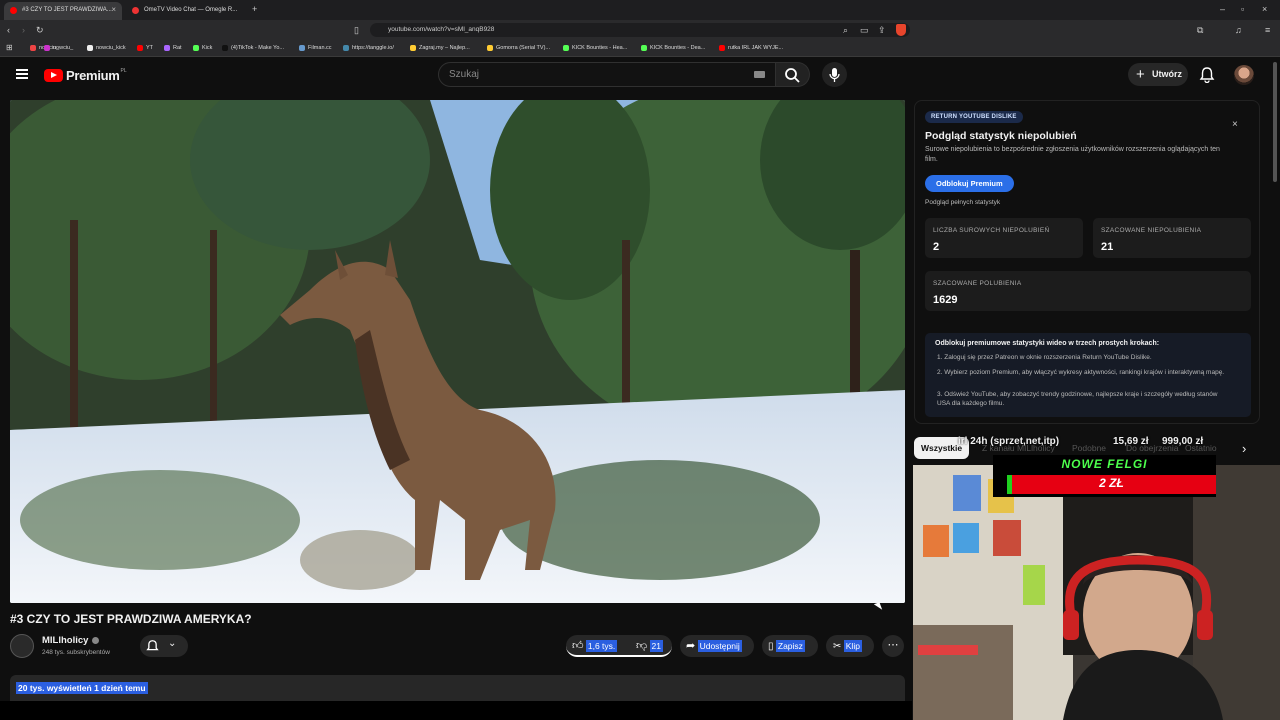 Image resolution: width=1280 pixels, height=720 pixels. I want to click on channel-name: MILlholicy, so click(65, 640).